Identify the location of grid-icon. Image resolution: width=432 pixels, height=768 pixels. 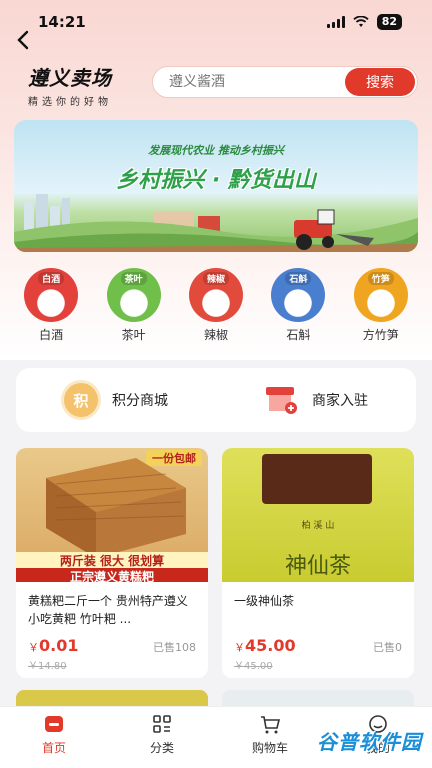
(162, 724).